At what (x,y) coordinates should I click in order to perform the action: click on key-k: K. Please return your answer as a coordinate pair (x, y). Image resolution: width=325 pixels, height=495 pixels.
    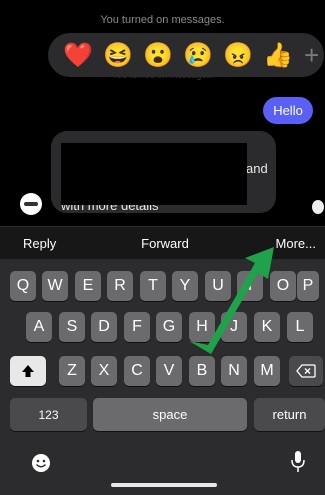
    Looking at the image, I should click on (267, 327).